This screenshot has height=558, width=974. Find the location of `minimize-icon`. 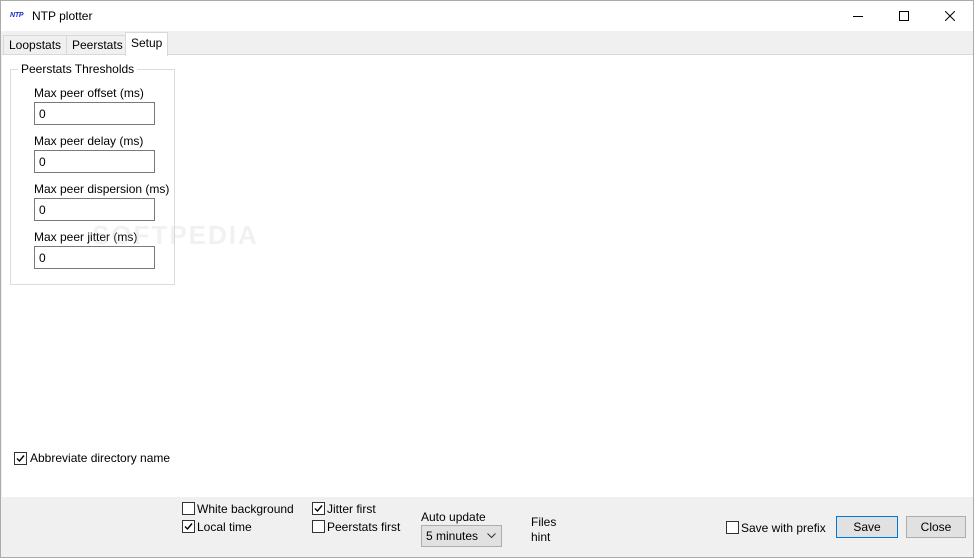

minimize-icon is located at coordinates (858, 16).